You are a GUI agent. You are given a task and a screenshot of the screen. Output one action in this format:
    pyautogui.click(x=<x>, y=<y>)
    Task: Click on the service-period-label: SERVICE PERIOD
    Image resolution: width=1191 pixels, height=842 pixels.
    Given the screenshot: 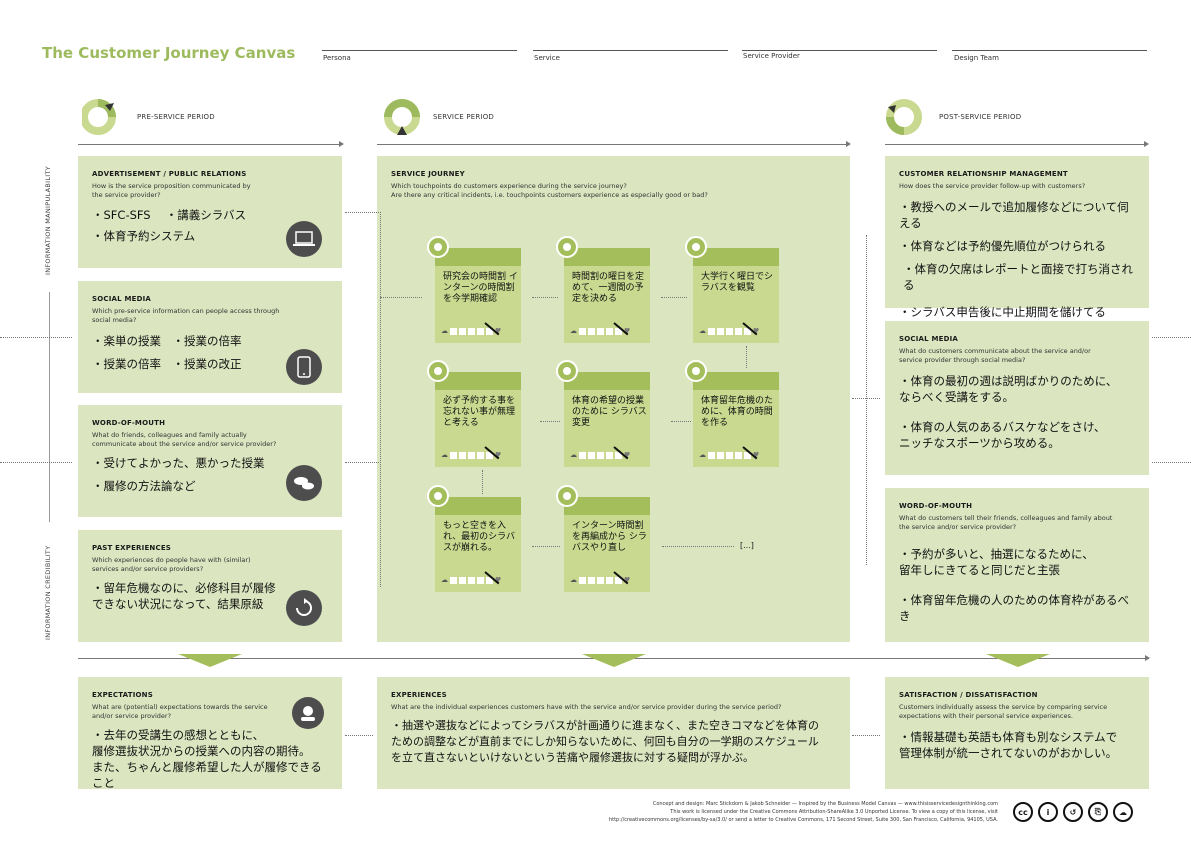 What is the action you would take?
    pyautogui.click(x=464, y=117)
    